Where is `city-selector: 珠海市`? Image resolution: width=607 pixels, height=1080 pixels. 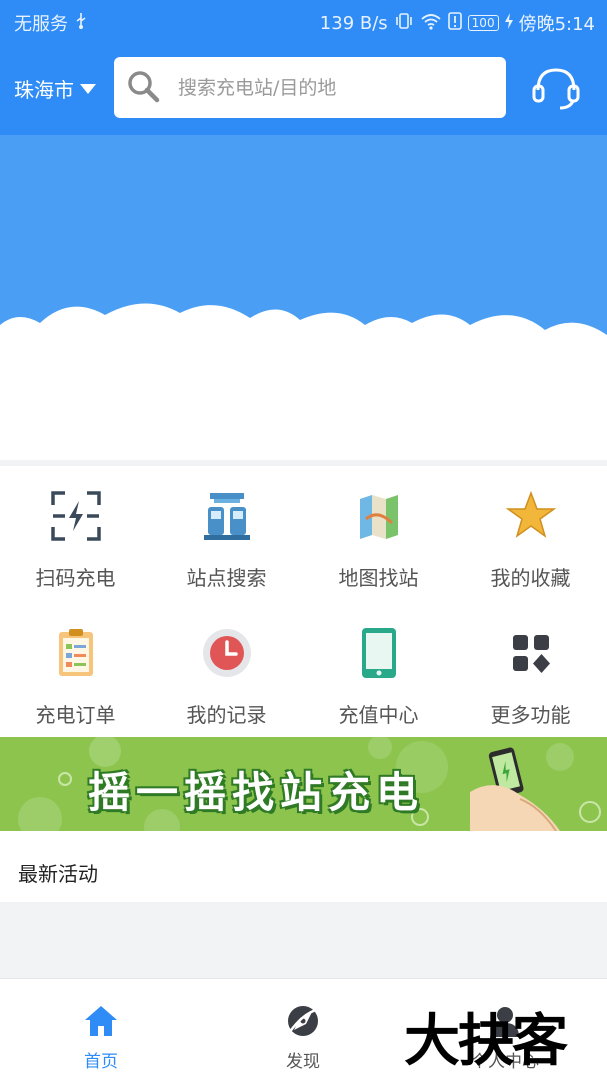 city-selector: 珠海市 is located at coordinates (55, 88).